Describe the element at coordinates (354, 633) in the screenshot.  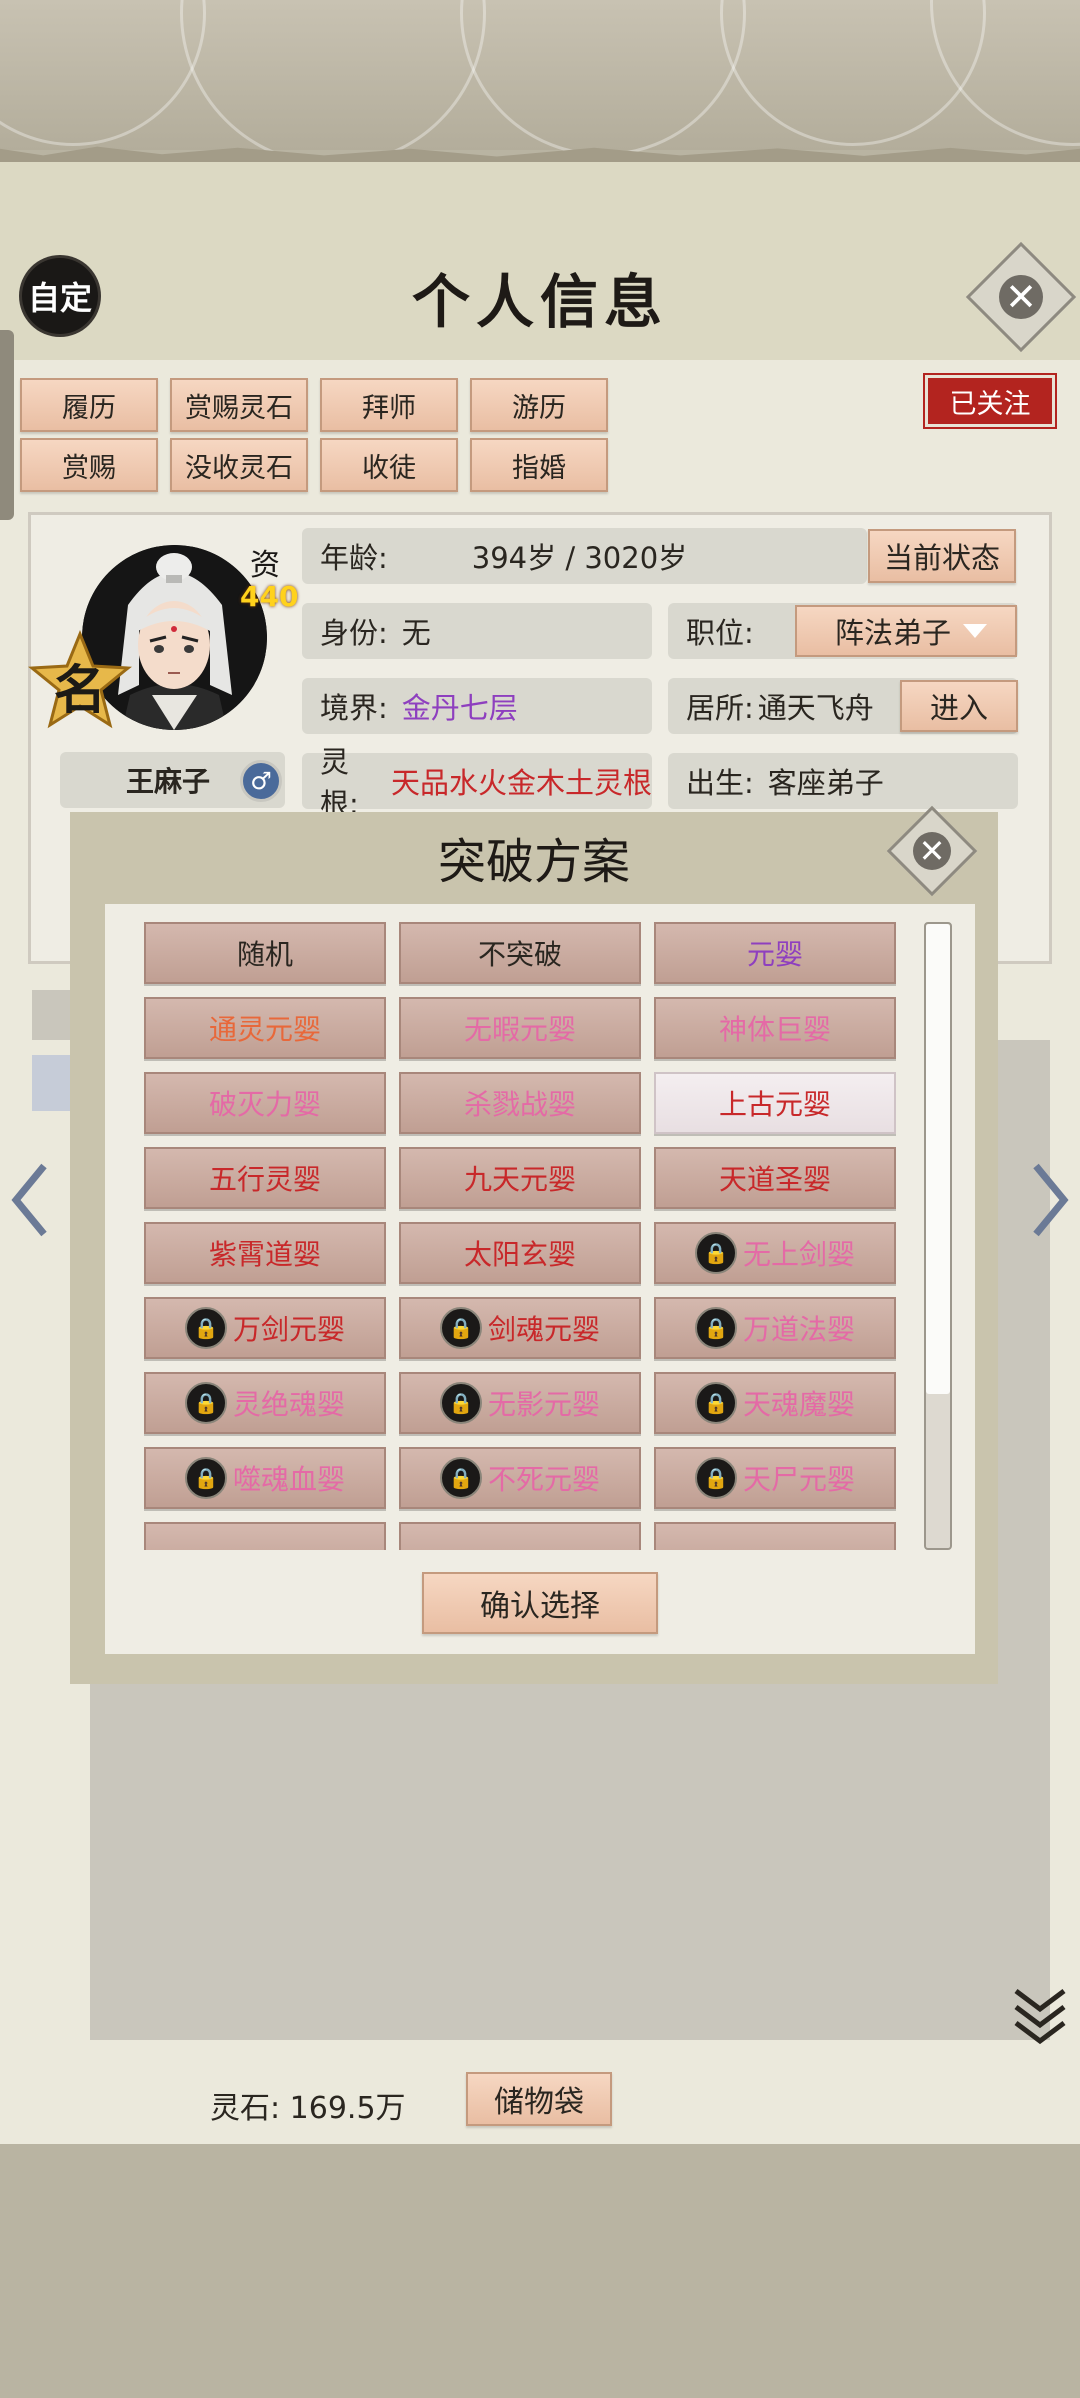
I see `identity-label: 身份:` at that location.